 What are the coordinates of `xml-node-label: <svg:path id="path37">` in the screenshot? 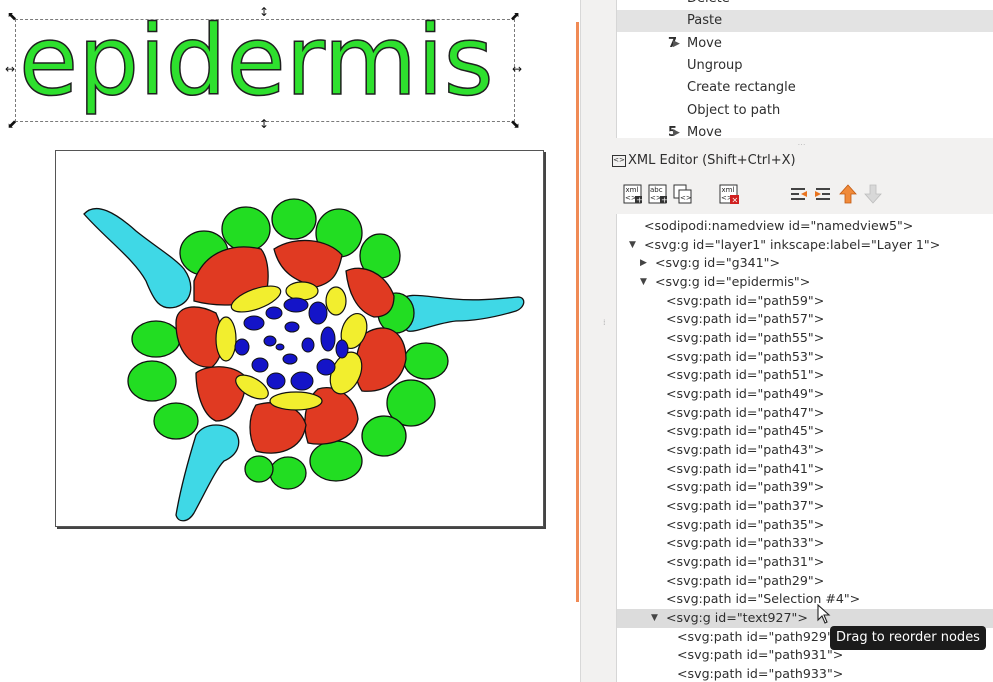 It's located at (745, 505).